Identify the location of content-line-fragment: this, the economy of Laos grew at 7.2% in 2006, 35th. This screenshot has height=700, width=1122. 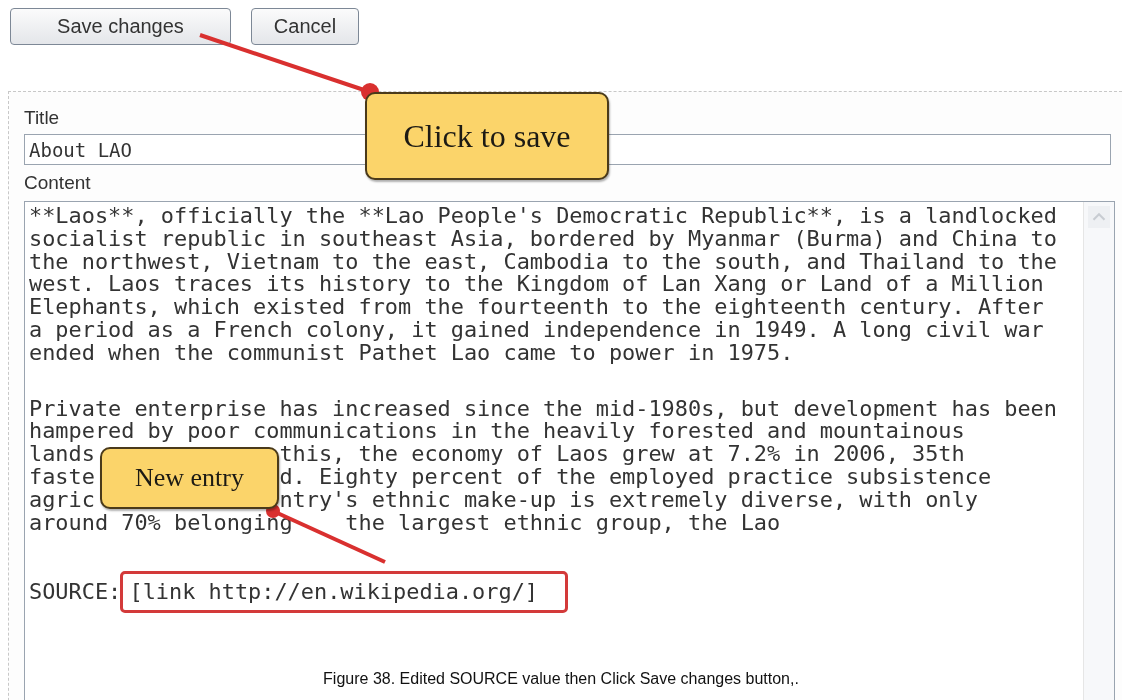
(622, 454).